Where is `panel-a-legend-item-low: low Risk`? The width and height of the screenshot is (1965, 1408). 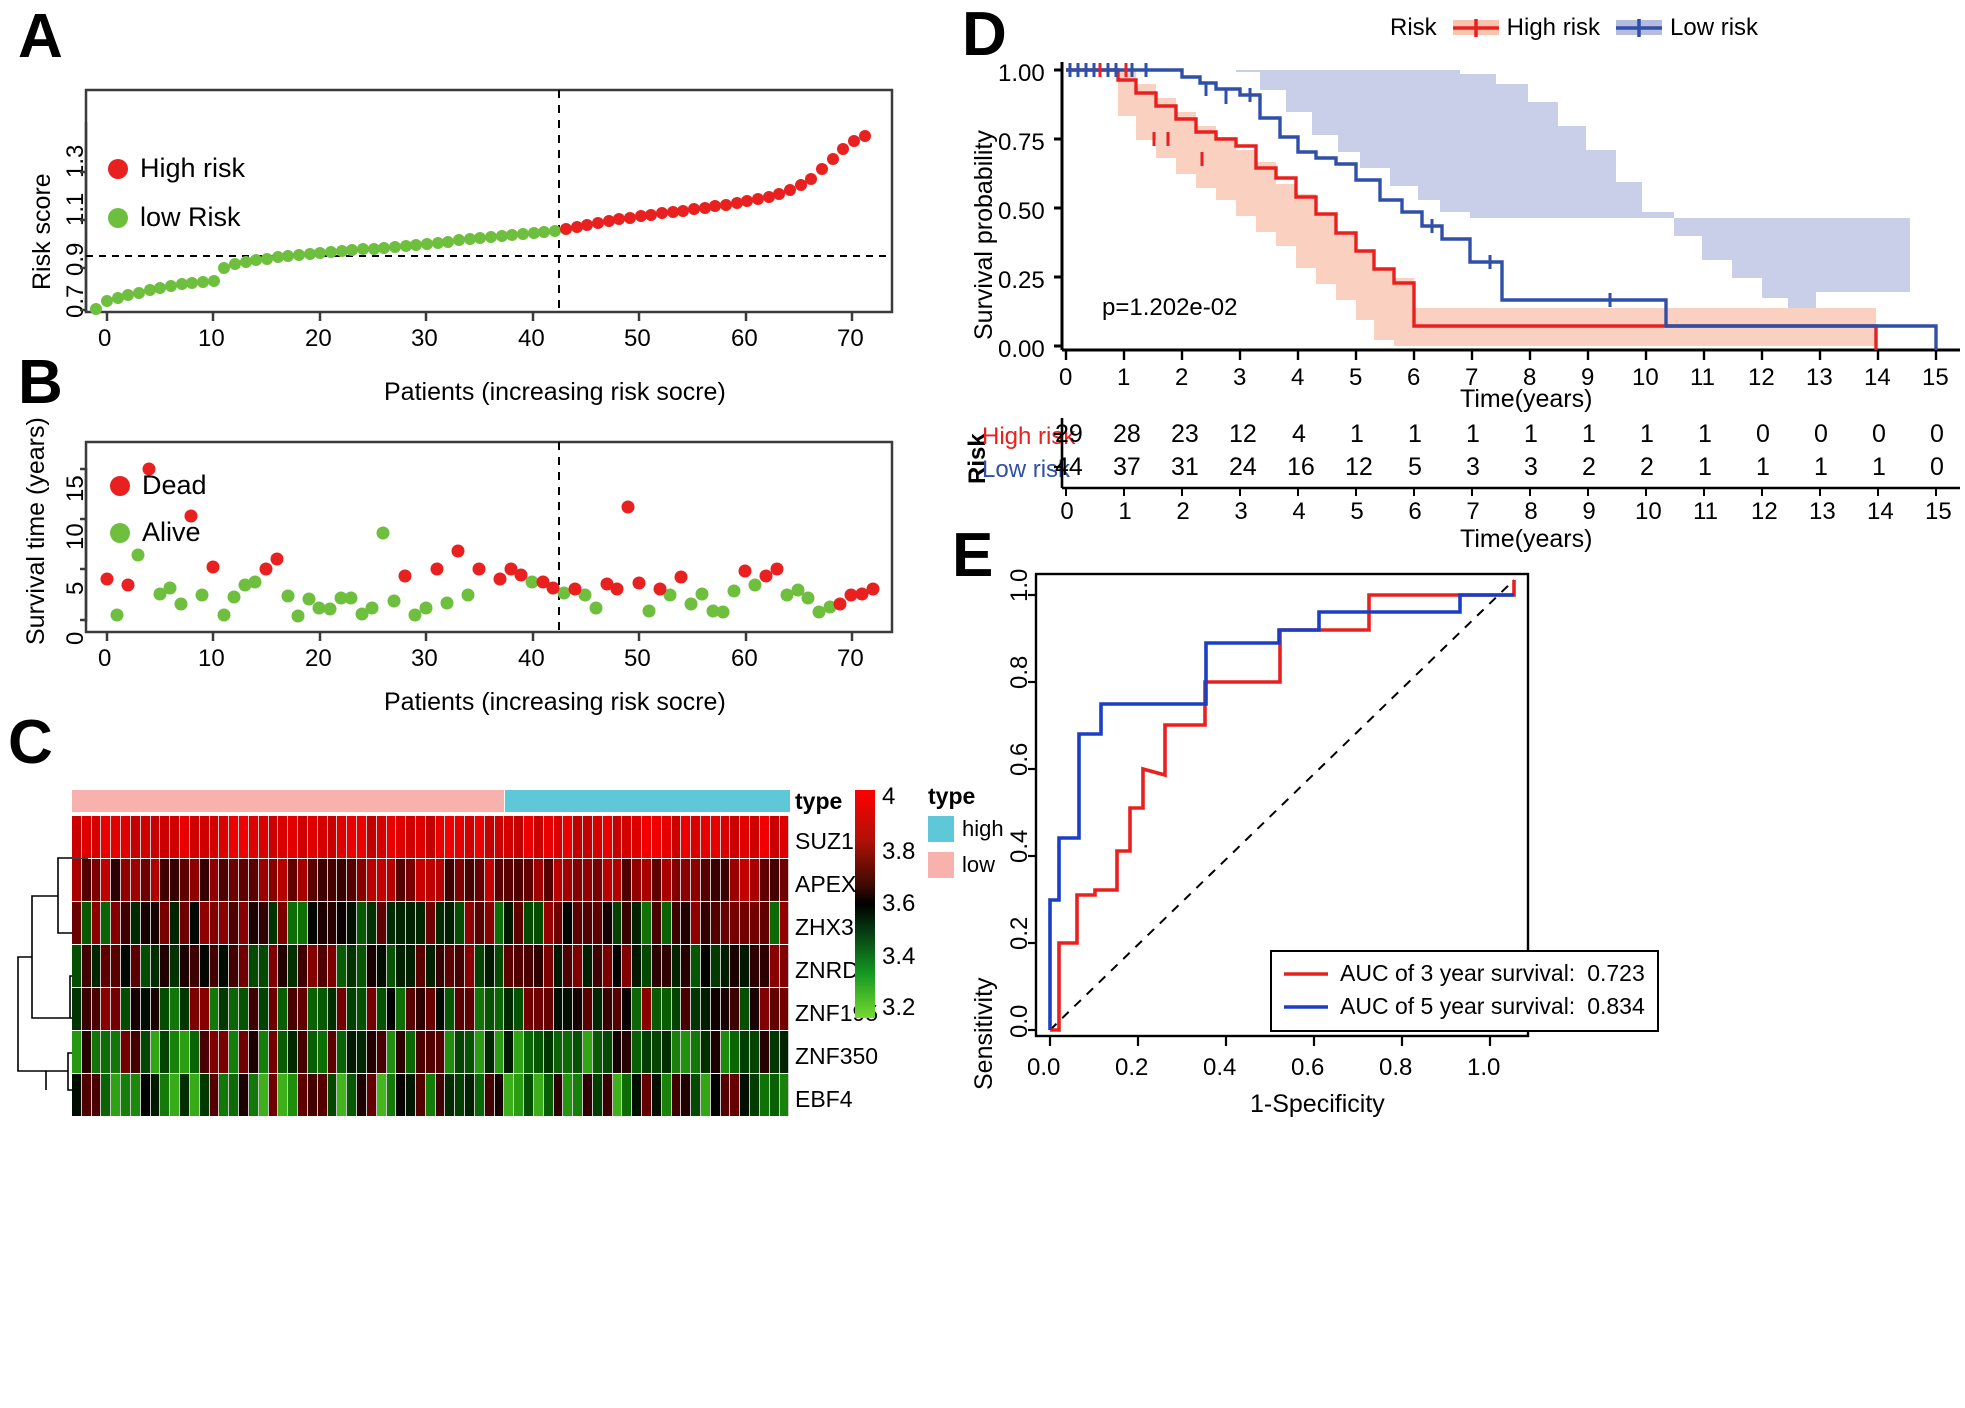 panel-a-legend-item-low: low Risk is located at coordinates (176, 217).